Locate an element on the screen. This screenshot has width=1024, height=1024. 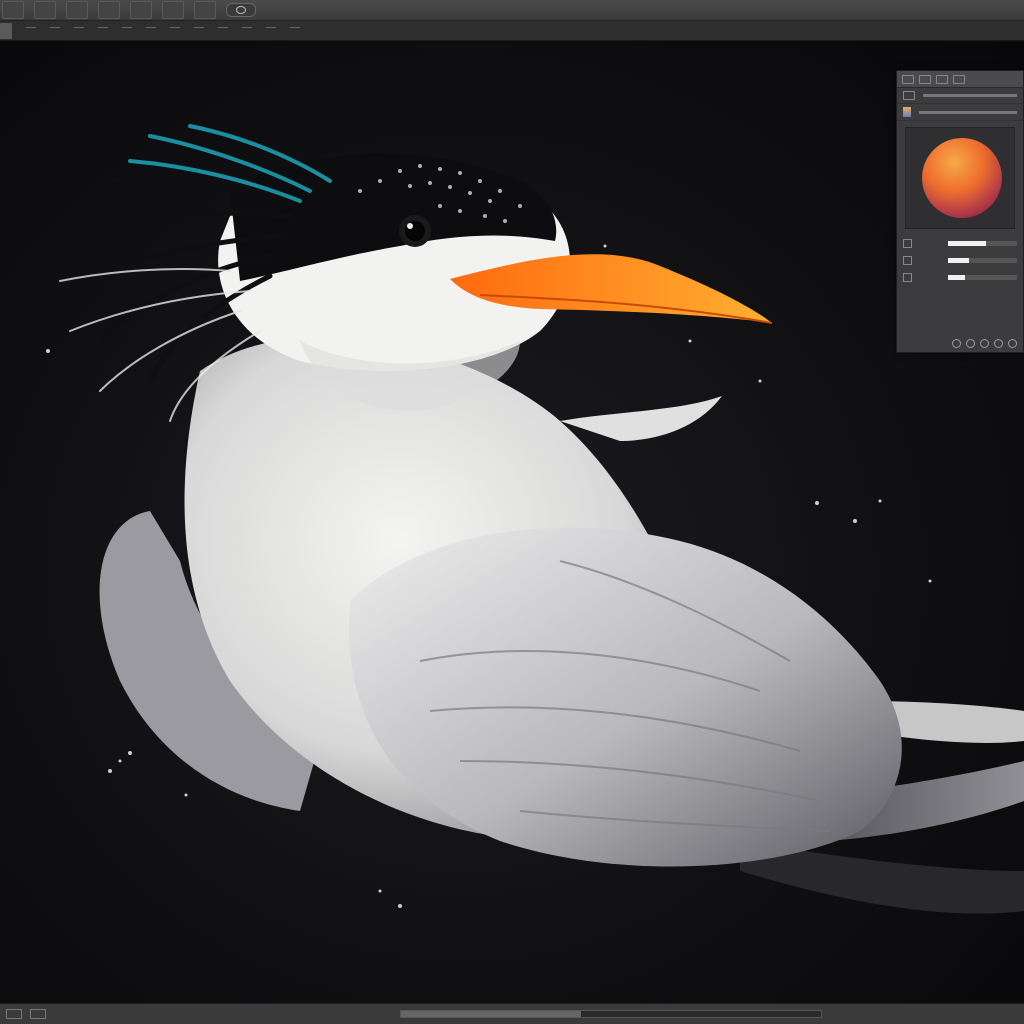
panel-footer is located at coordinates (960, 343).